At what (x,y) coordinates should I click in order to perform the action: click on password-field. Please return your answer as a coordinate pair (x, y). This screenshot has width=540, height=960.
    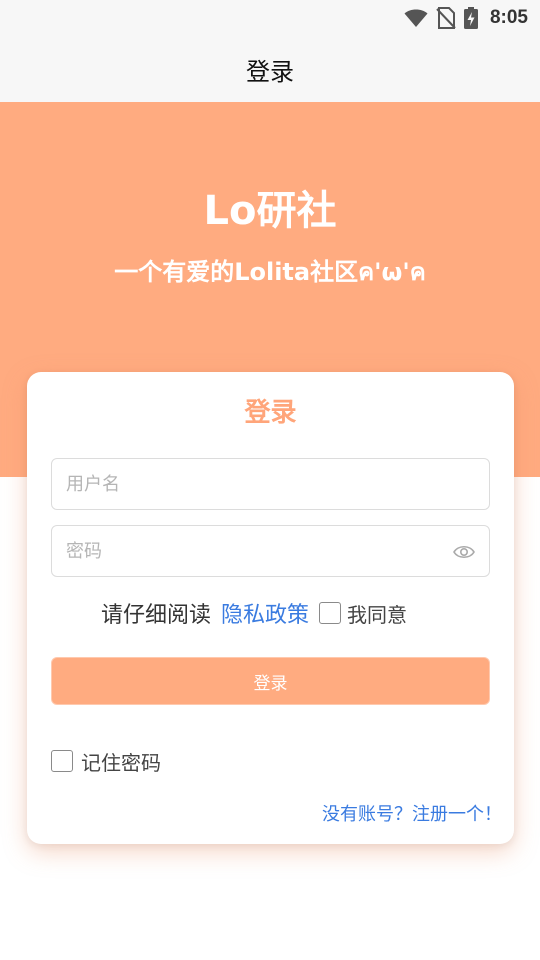
    Looking at the image, I should click on (270, 551).